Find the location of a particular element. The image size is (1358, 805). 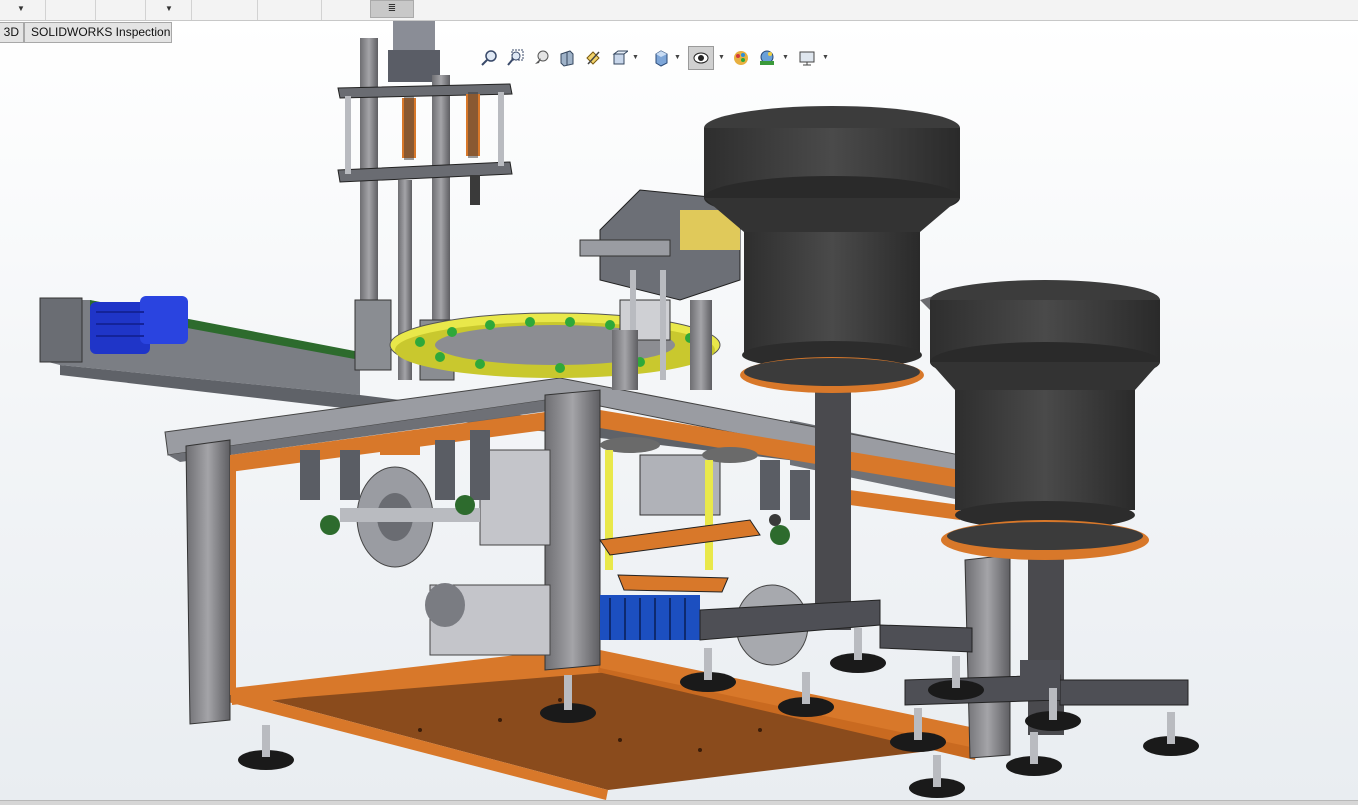

status-bar is located at coordinates (679, 802).